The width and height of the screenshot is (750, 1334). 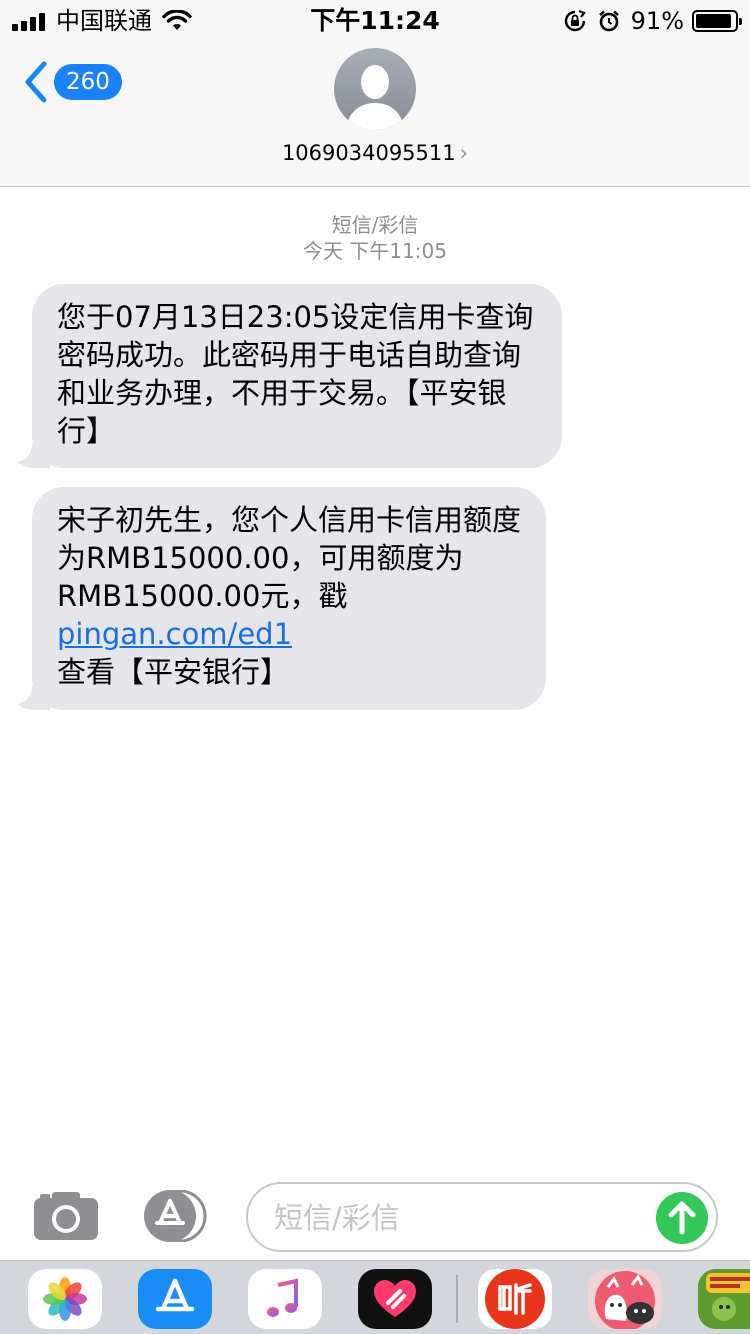 What do you see at coordinates (657, 21) in the screenshot?
I see `battery-percent: 91%` at bounding box center [657, 21].